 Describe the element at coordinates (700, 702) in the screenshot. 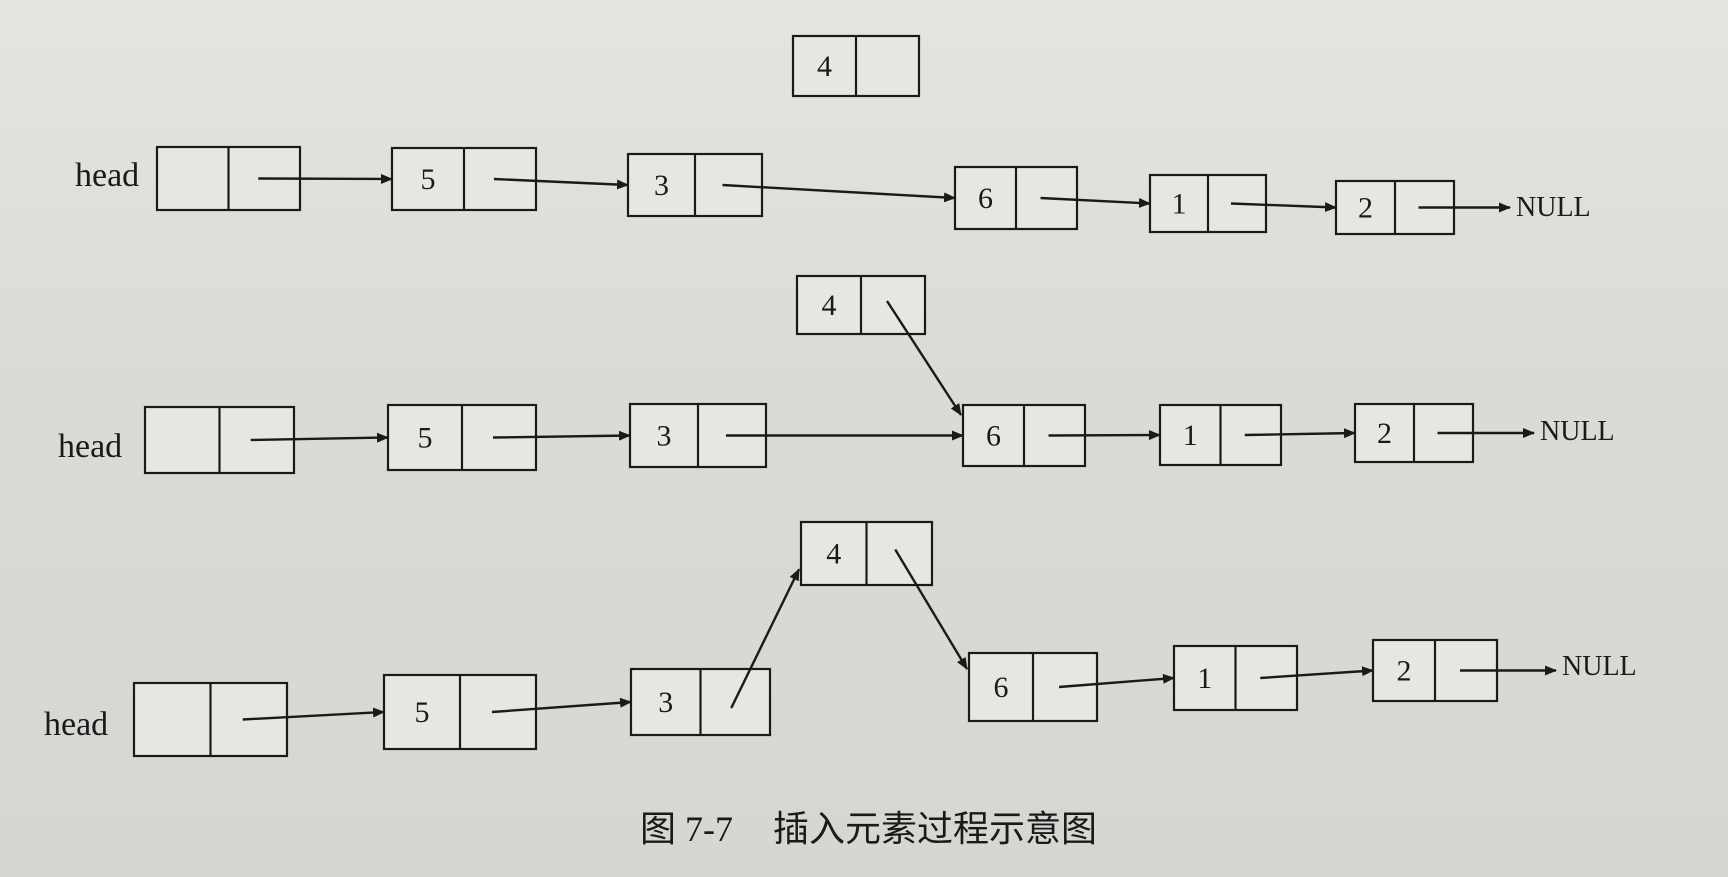

I see `list-node: 3` at that location.